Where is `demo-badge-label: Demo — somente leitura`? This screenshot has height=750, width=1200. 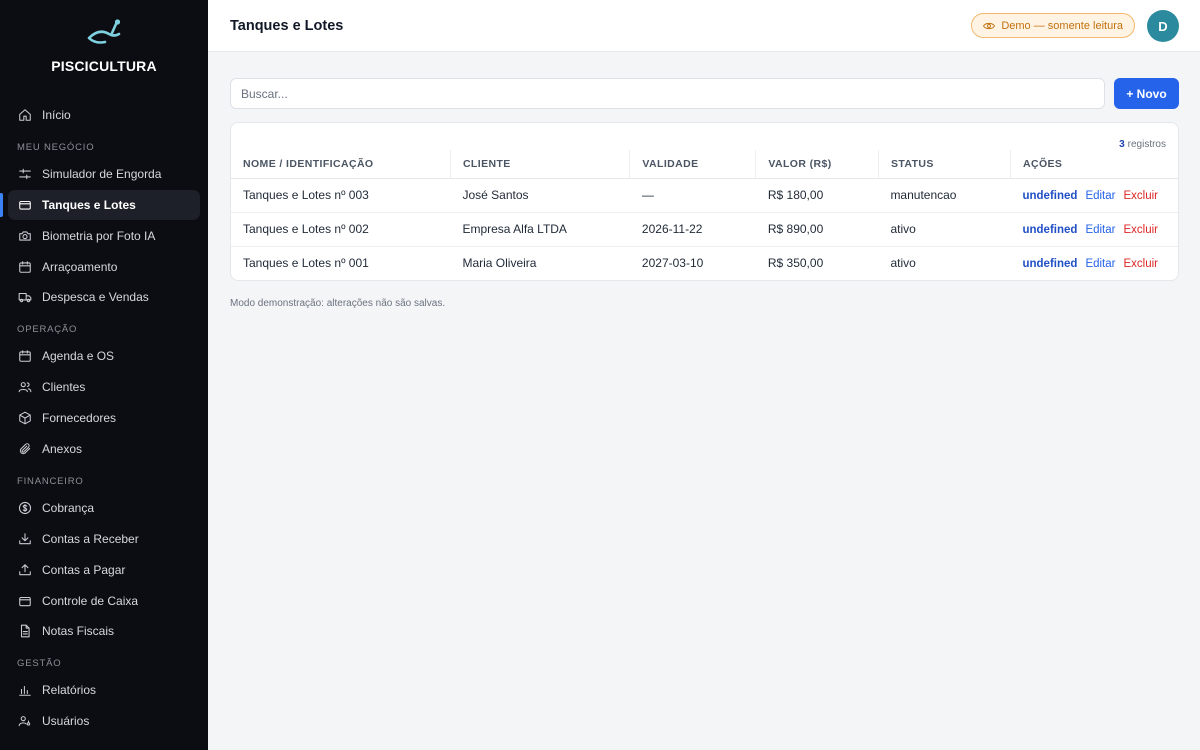 demo-badge-label: Demo — somente leitura is located at coordinates (1062, 25).